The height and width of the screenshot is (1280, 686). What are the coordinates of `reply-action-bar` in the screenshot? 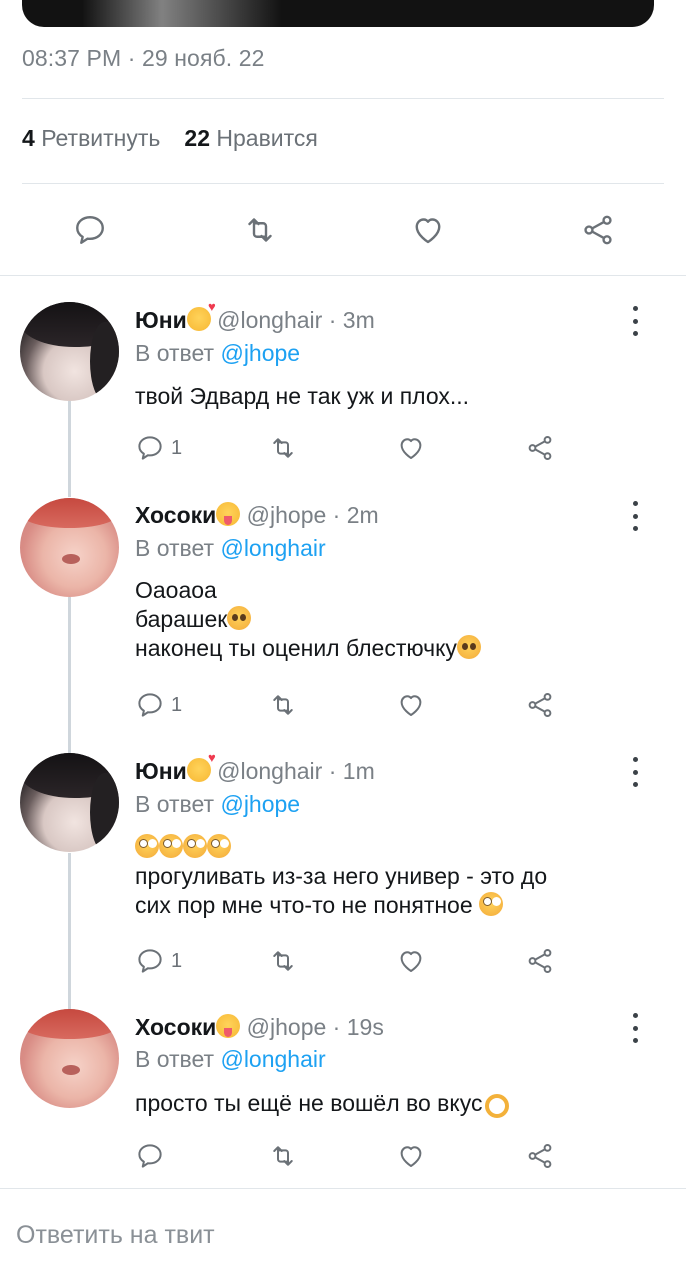 It's located at (343, 1158).